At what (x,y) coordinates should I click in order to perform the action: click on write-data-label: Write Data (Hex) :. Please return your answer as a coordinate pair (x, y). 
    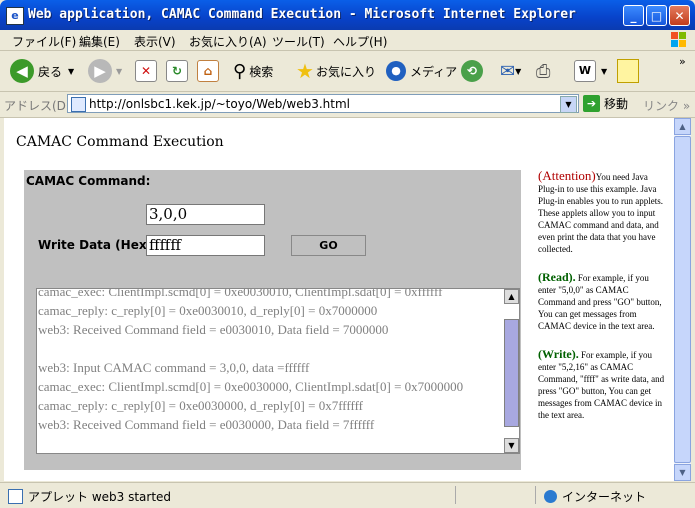
    Looking at the image, I should click on (100, 245).